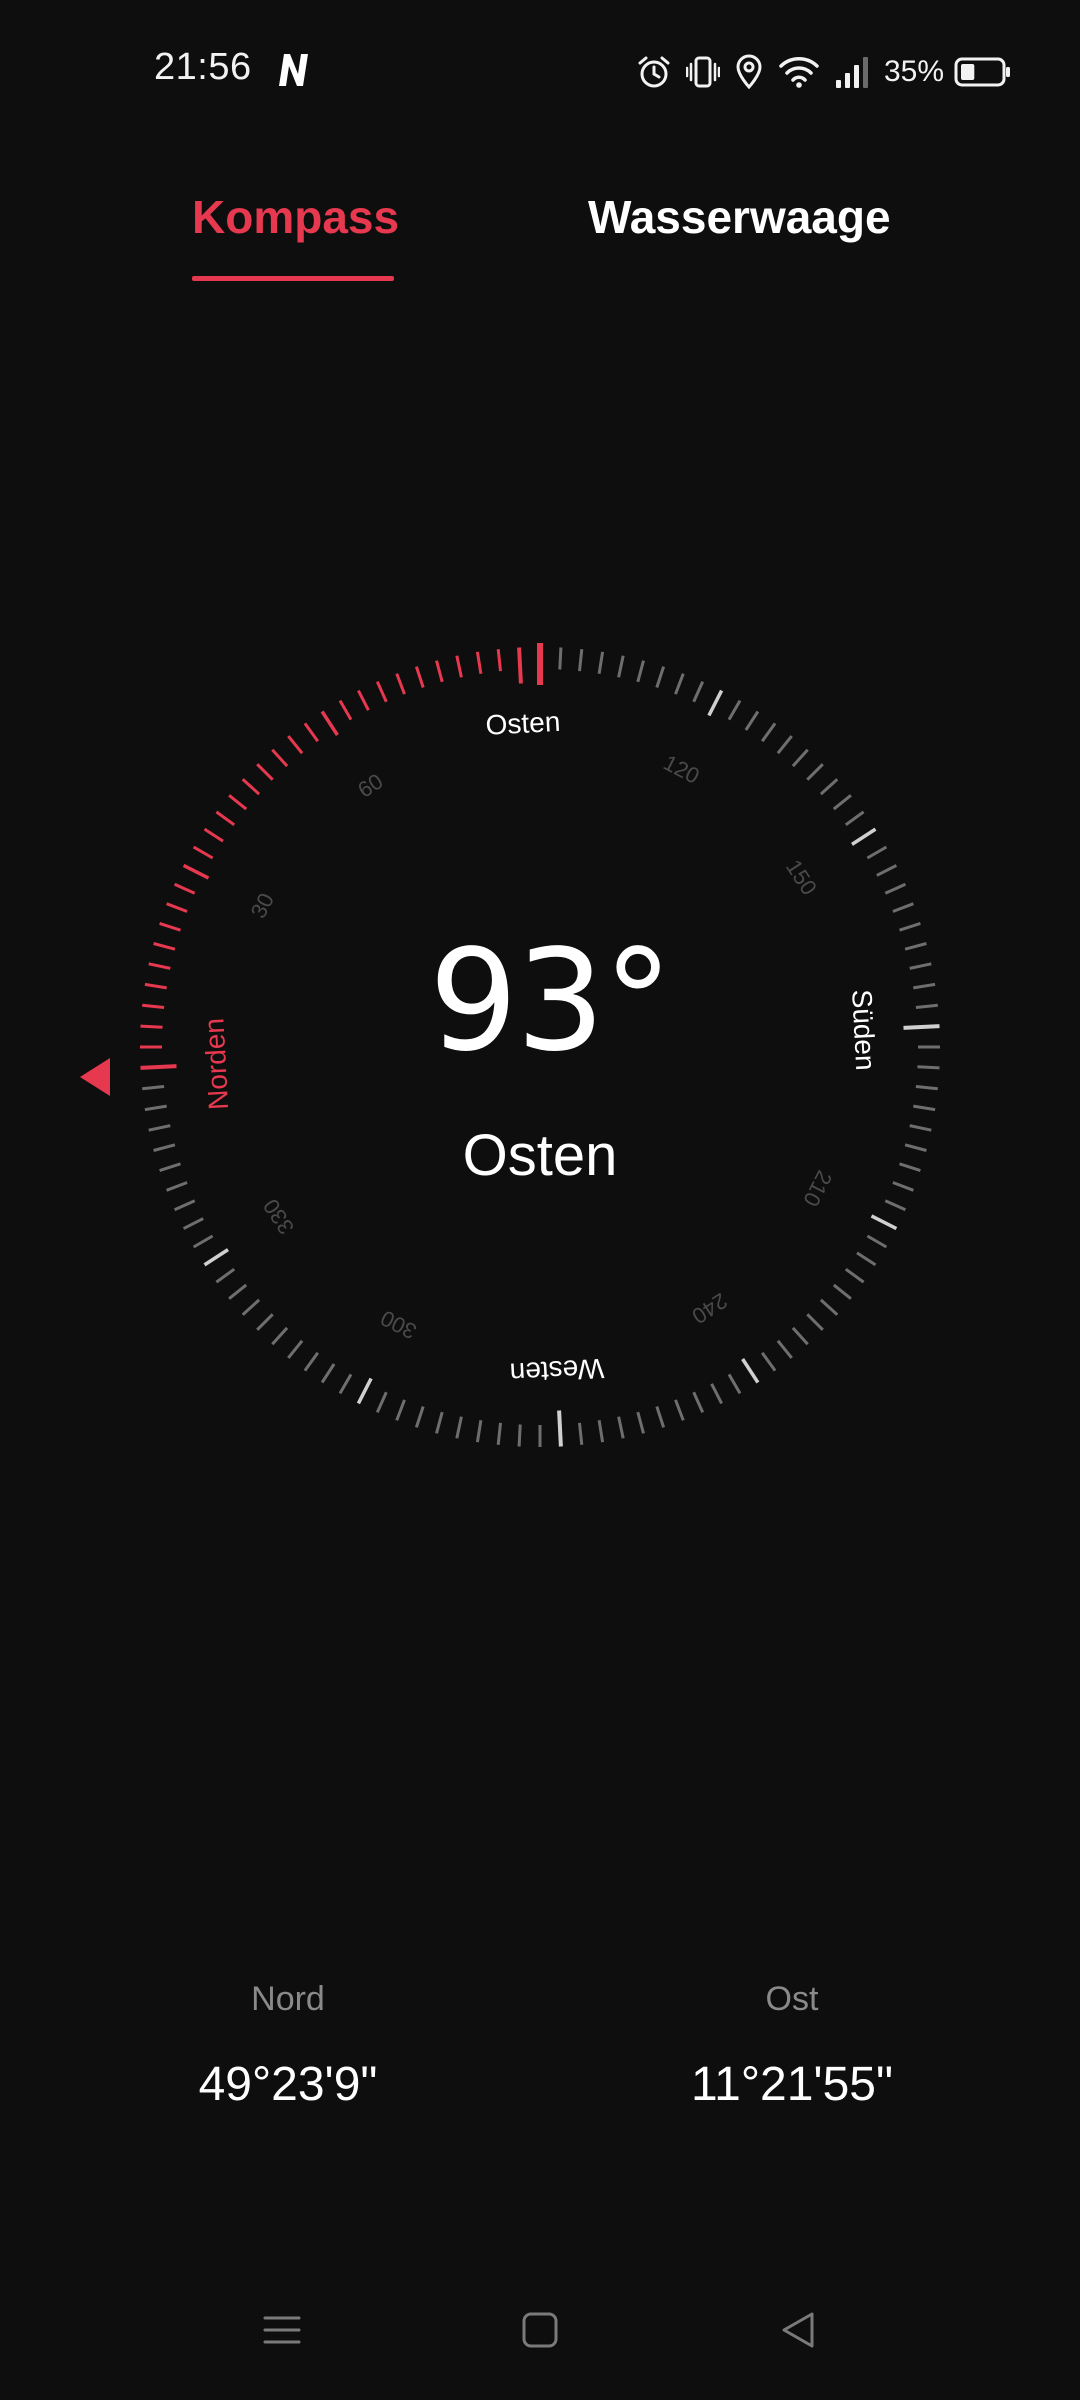  I want to click on status-icons: 35%, so click(824, 72).